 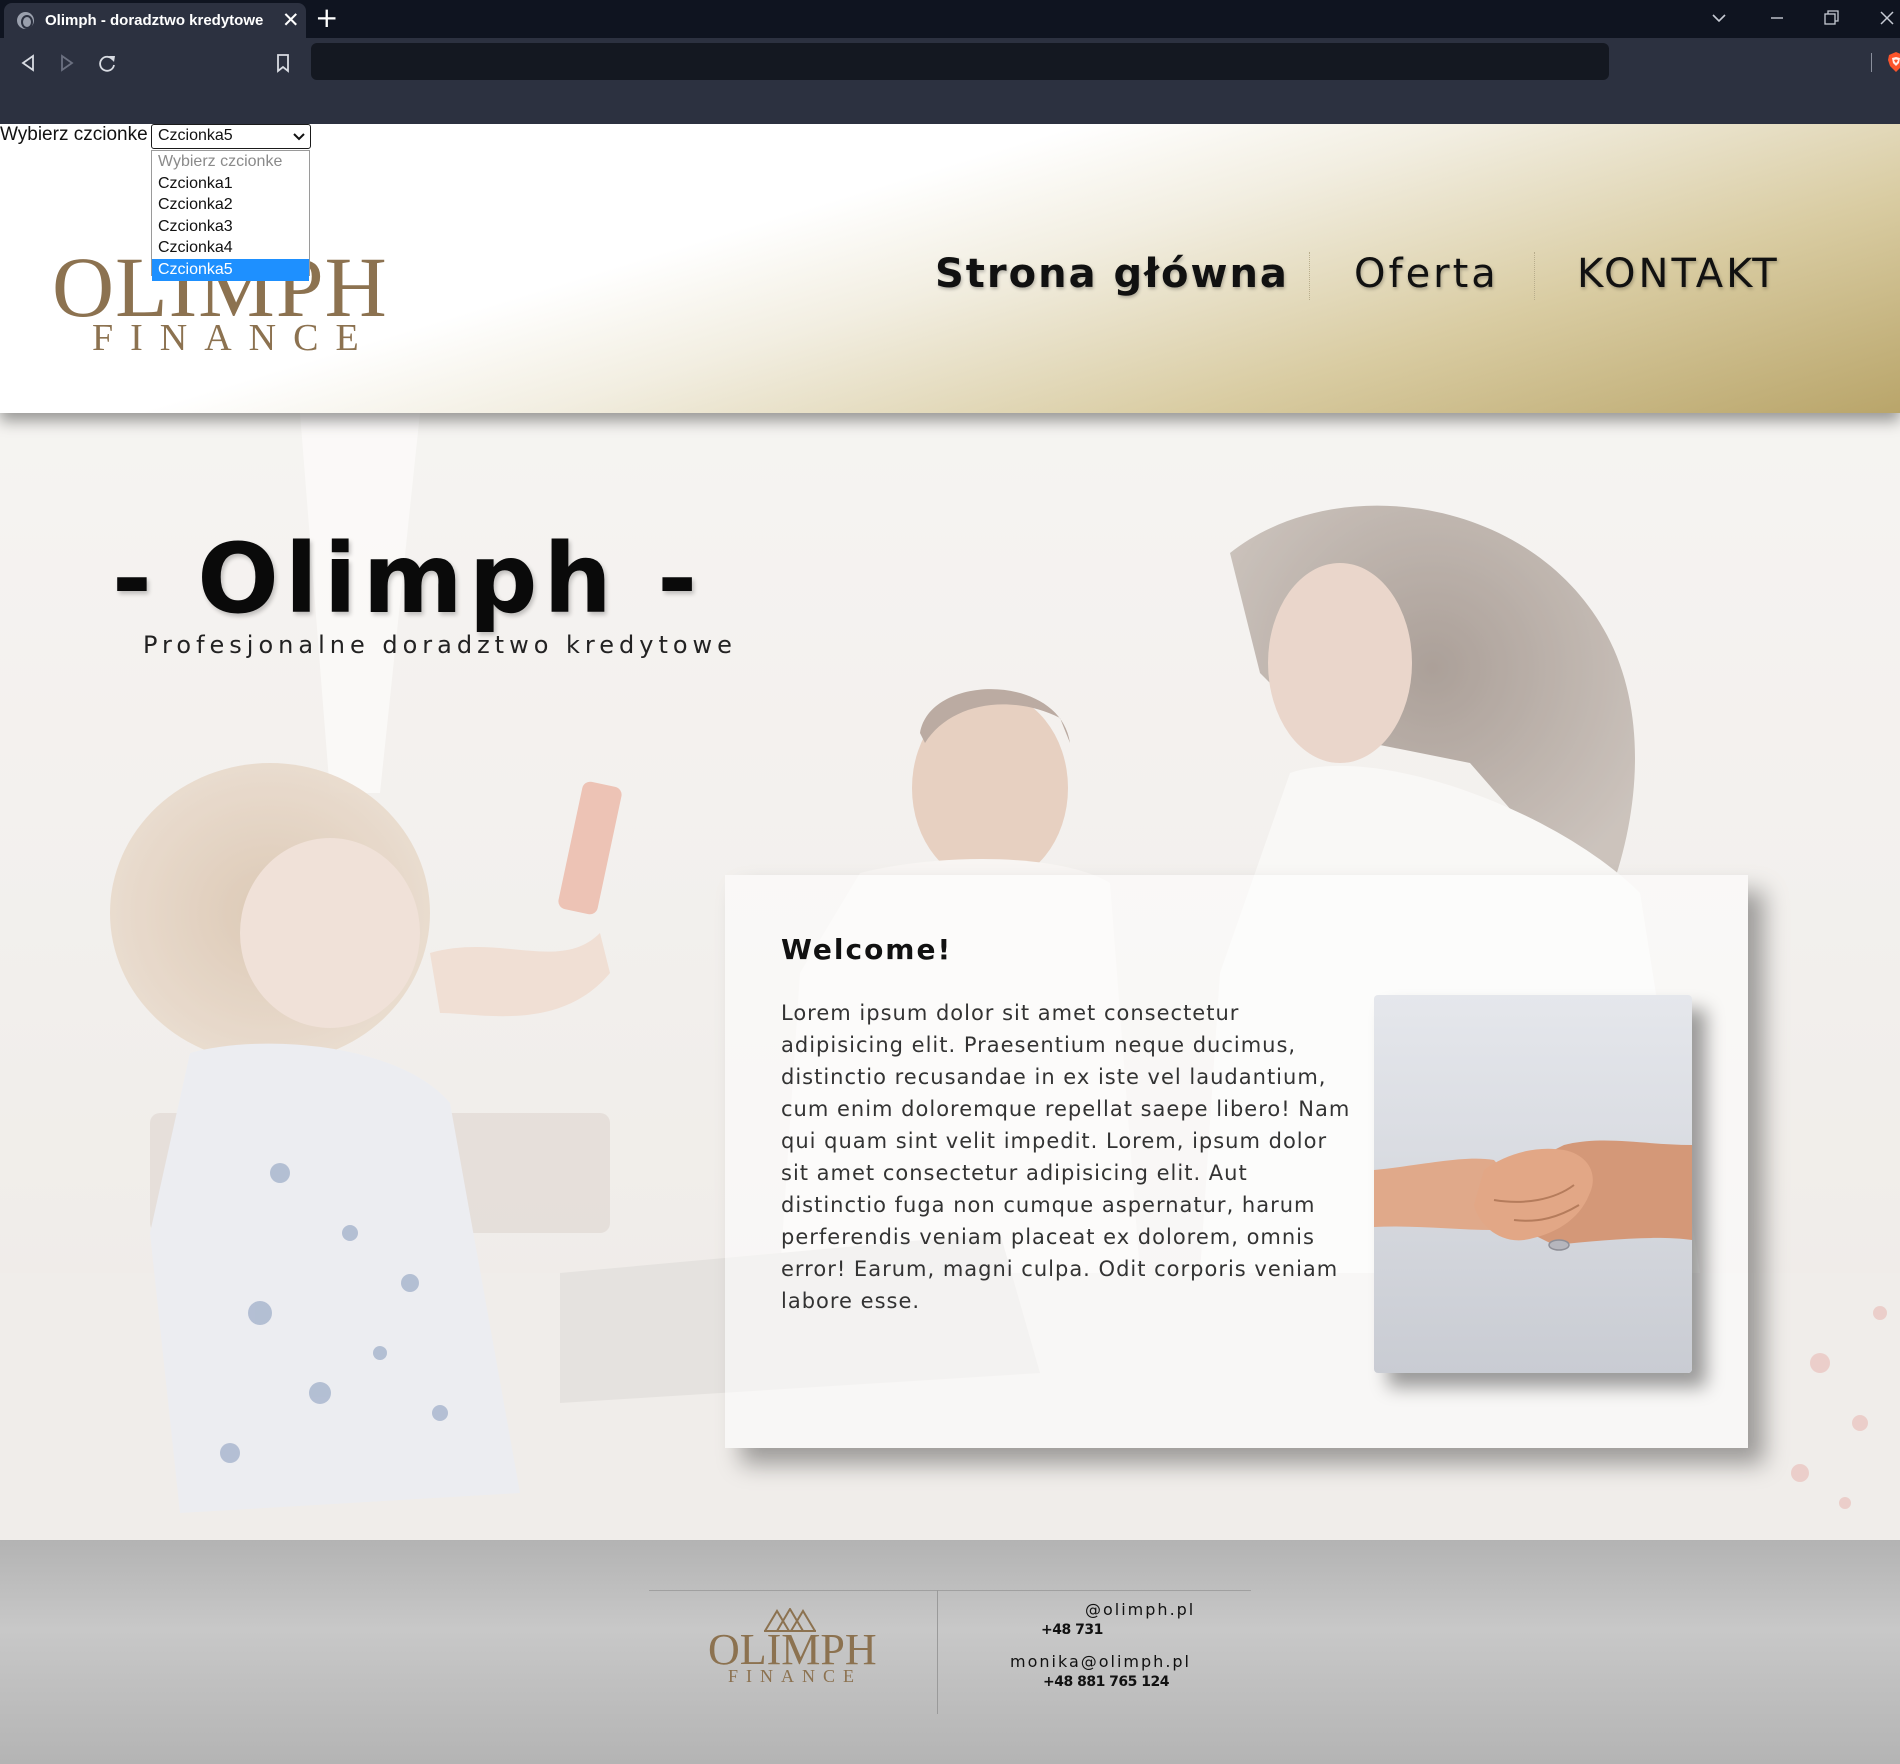 What do you see at coordinates (1112, 274) in the screenshot?
I see `nav-link-home: Strona główna` at bounding box center [1112, 274].